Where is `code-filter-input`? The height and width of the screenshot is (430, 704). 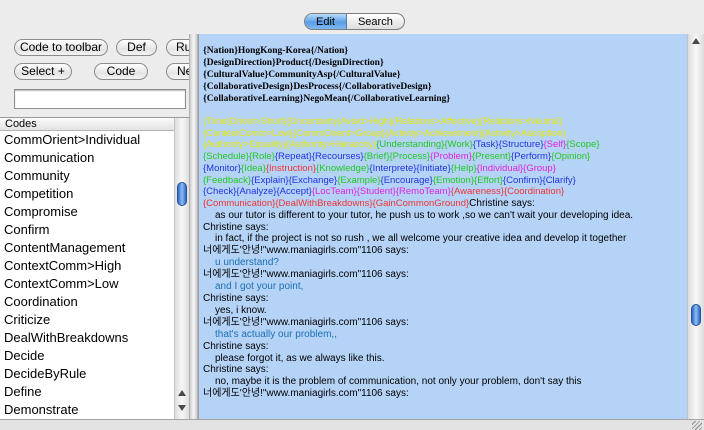
code-filter-input is located at coordinates (100, 99).